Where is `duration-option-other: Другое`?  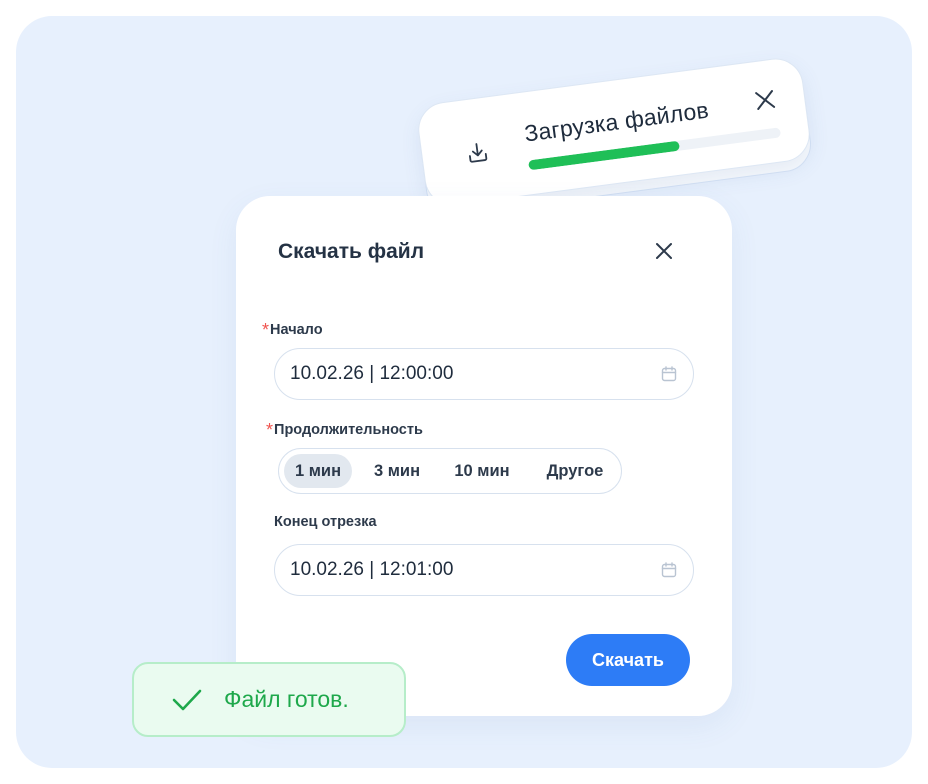
duration-option-other: Другое is located at coordinates (575, 471).